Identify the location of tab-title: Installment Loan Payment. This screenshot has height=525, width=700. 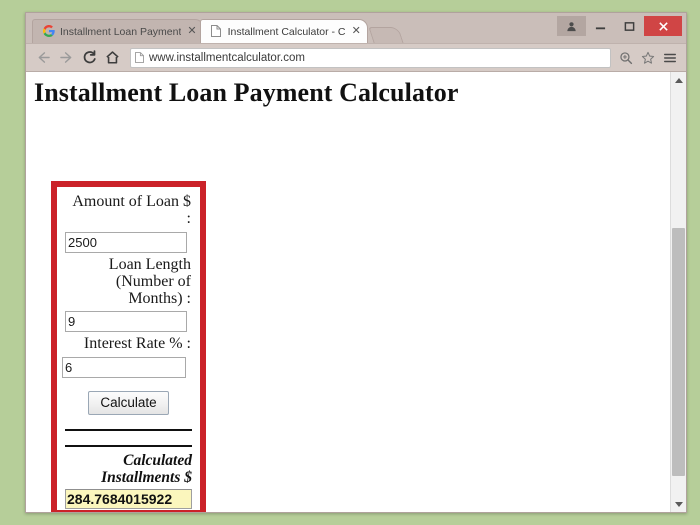
(121, 31).